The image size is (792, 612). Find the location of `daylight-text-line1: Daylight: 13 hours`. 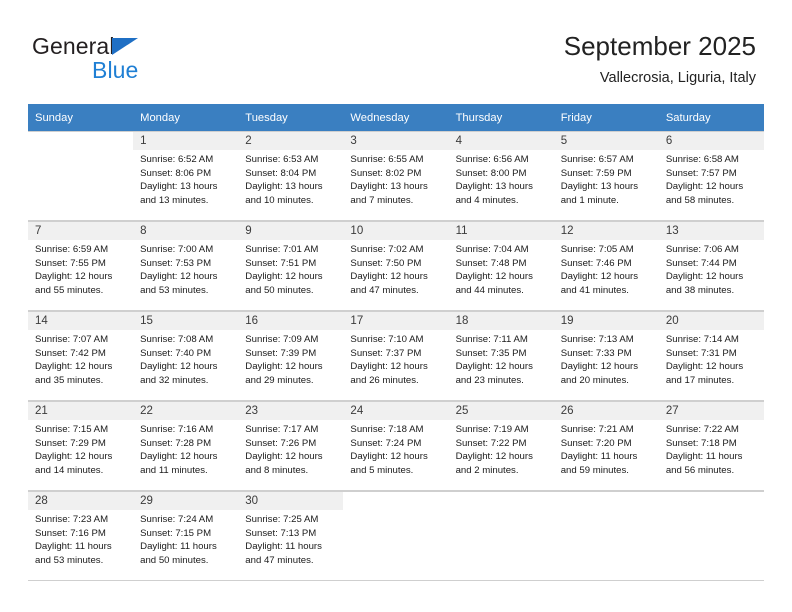

daylight-text-line1: Daylight: 13 hours is located at coordinates (284, 187).